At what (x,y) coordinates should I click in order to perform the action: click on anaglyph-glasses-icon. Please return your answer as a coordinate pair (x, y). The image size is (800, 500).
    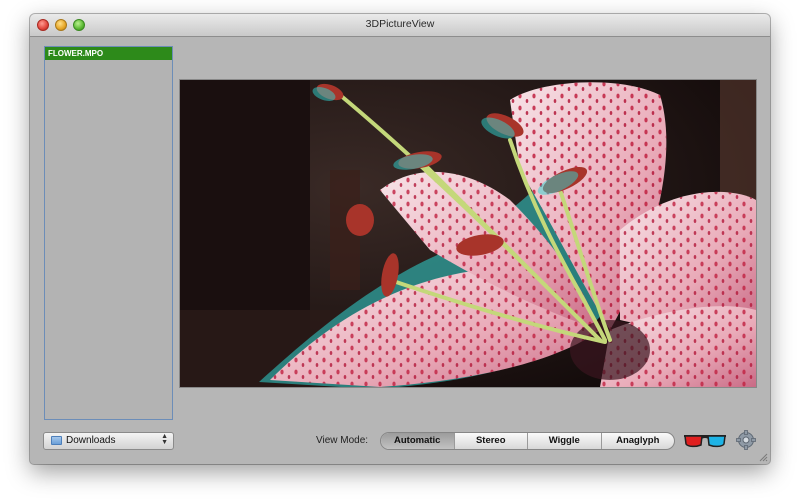
    Looking at the image, I should click on (705, 441).